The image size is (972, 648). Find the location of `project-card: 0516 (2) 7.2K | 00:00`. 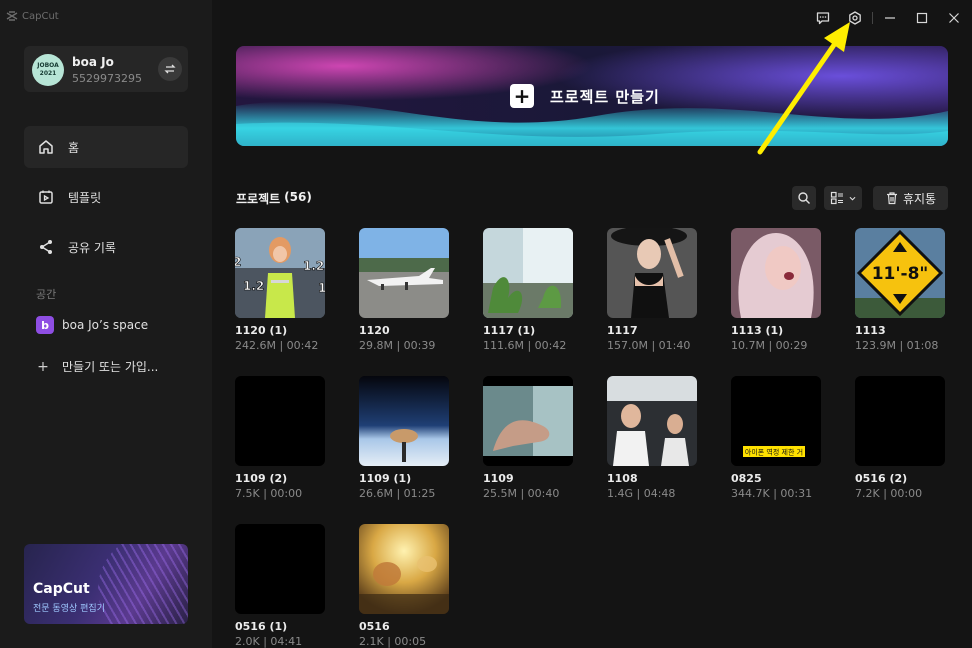

project-card: 0516 (2) 7.2K | 00:00 is located at coordinates (900, 438).